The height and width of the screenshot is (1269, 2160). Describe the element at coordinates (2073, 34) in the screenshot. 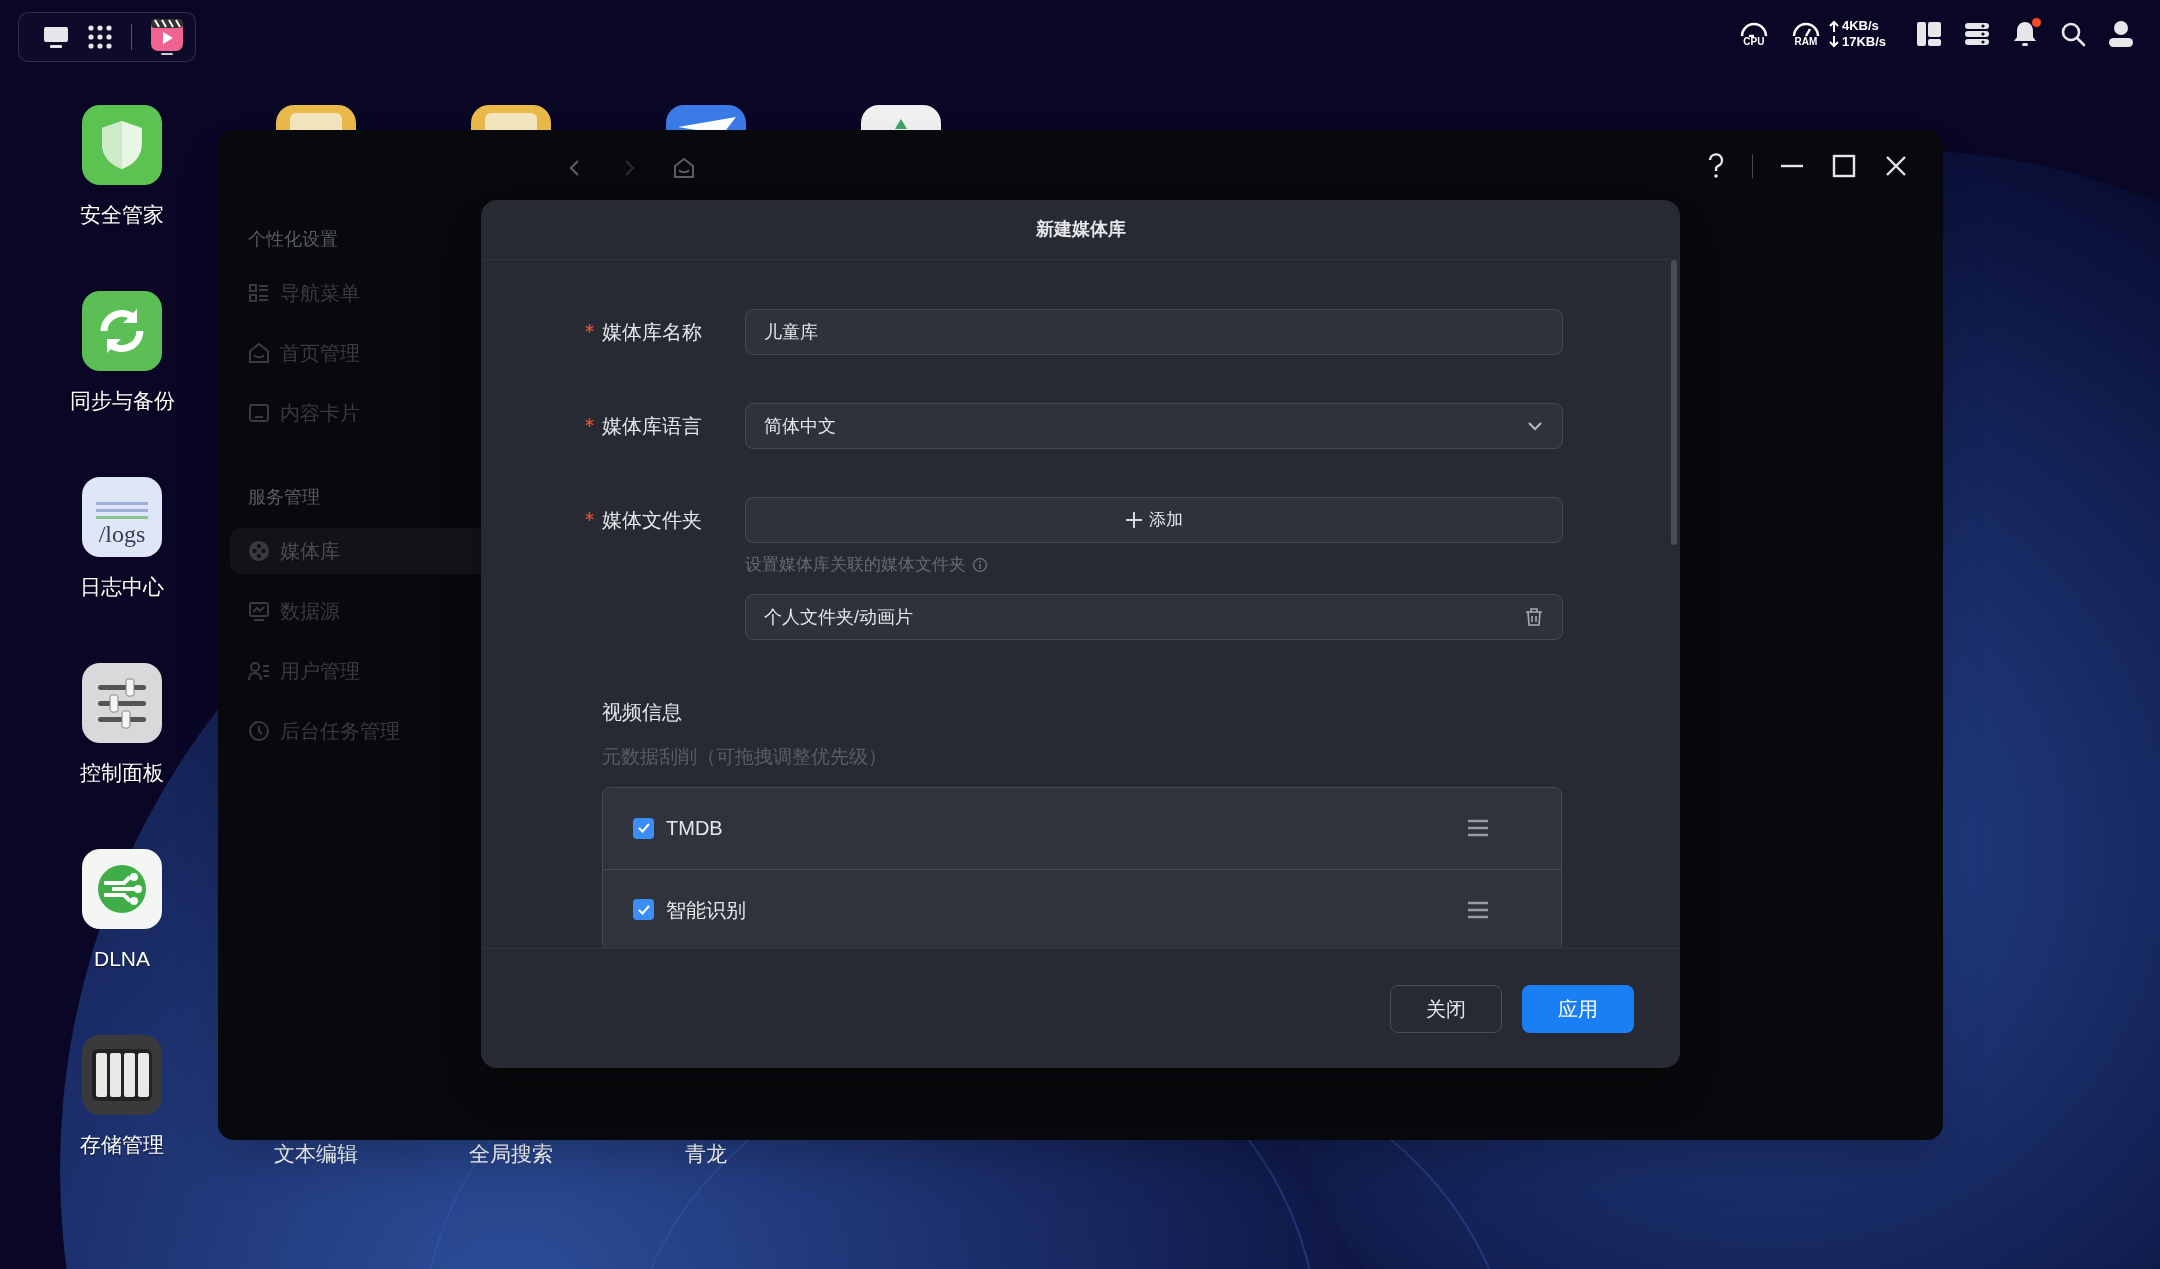

I see `search-icon` at that location.